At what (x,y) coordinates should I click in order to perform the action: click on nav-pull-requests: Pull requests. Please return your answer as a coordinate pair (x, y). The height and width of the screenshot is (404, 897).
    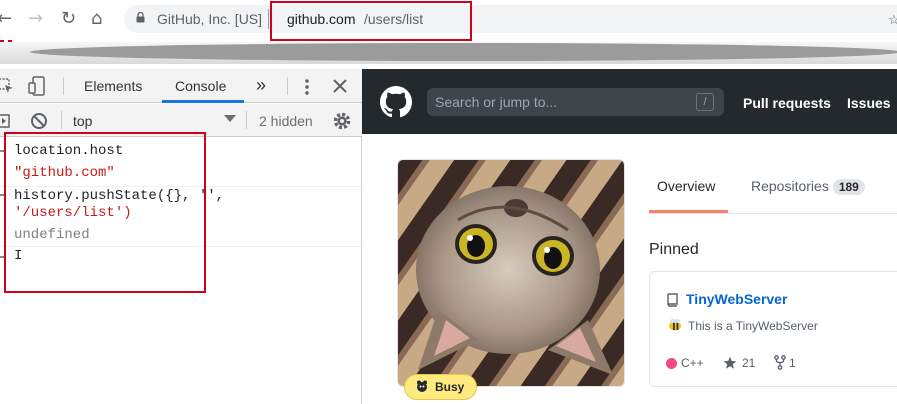
    Looking at the image, I should click on (787, 103).